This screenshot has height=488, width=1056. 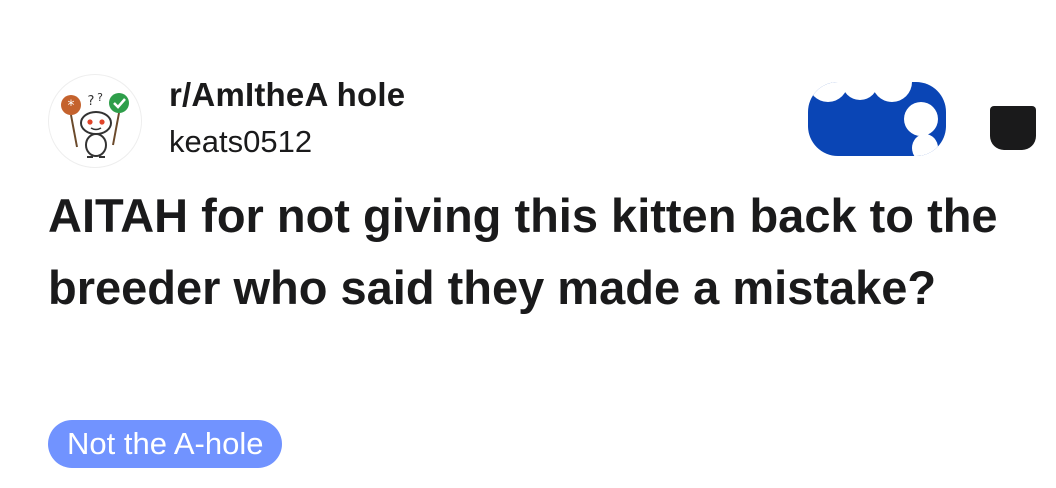 What do you see at coordinates (877, 119) in the screenshot?
I see `join-button` at bounding box center [877, 119].